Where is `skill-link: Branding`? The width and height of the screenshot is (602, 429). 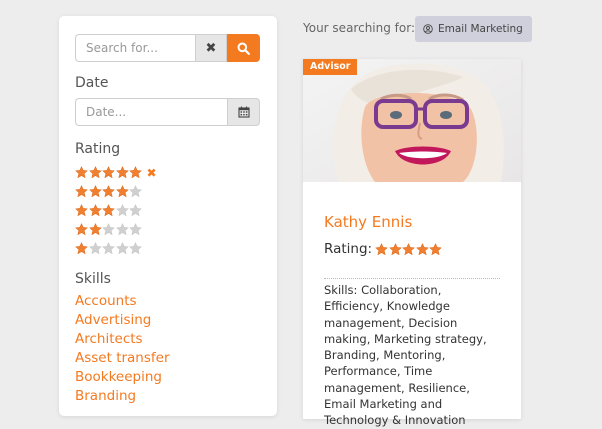
skill-link: Branding is located at coordinates (122, 397).